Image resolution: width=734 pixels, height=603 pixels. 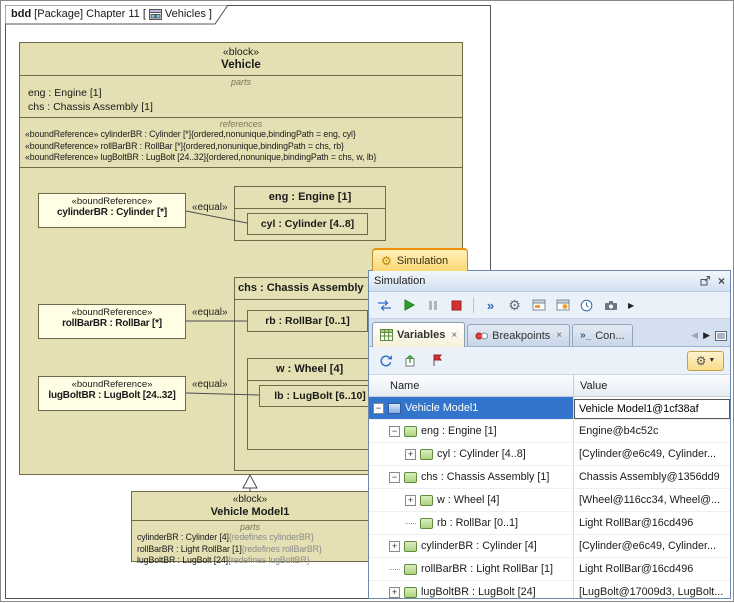 What do you see at coordinates (250, 512) in the screenshot?
I see `vehicle-model1-title: Vehicle Model1` at bounding box center [250, 512].